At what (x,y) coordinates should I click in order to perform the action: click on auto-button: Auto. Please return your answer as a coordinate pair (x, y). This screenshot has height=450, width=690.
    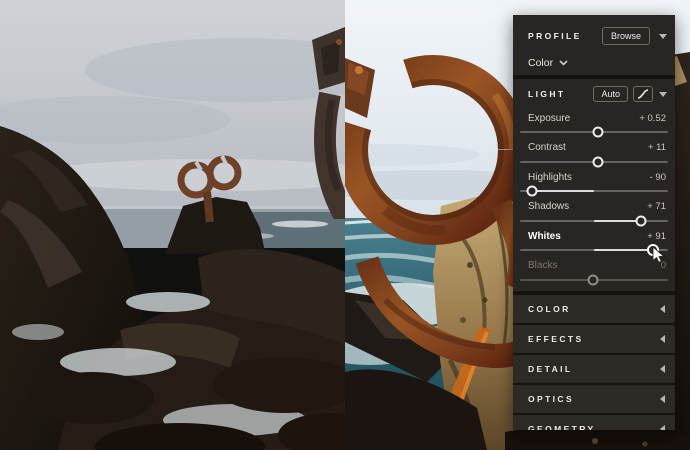
    Looking at the image, I should click on (610, 94).